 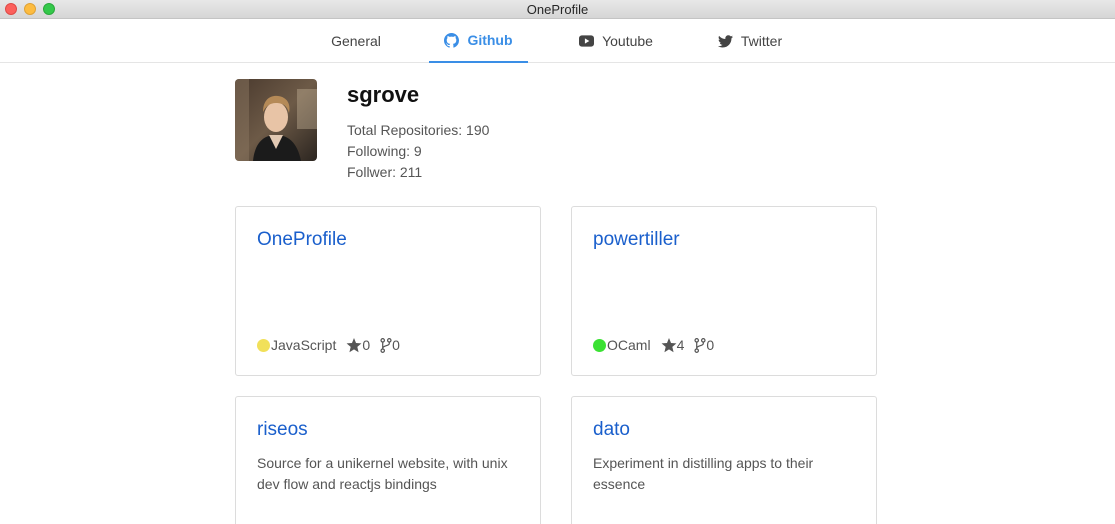 I want to click on tab-label: Github, so click(x=490, y=40).